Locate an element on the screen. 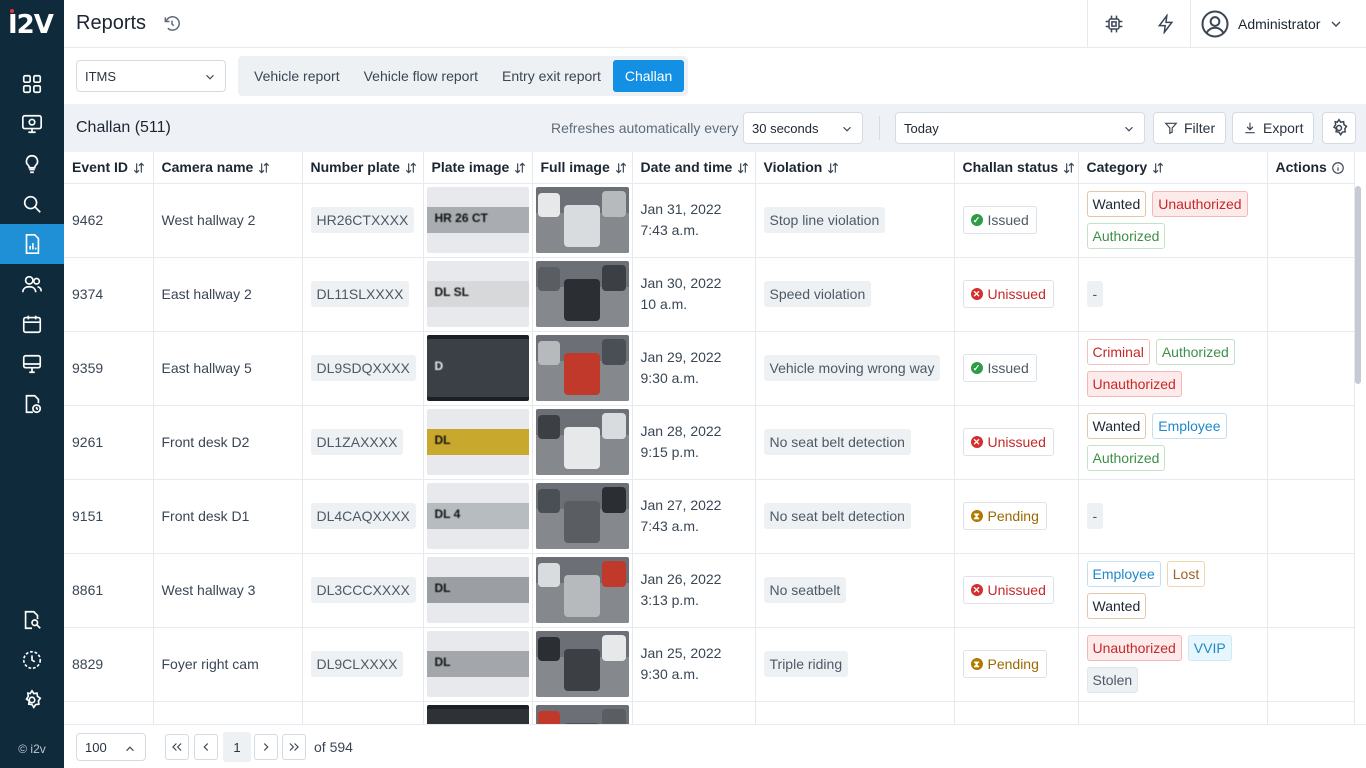  reload-icon is located at coordinates (172, 24).